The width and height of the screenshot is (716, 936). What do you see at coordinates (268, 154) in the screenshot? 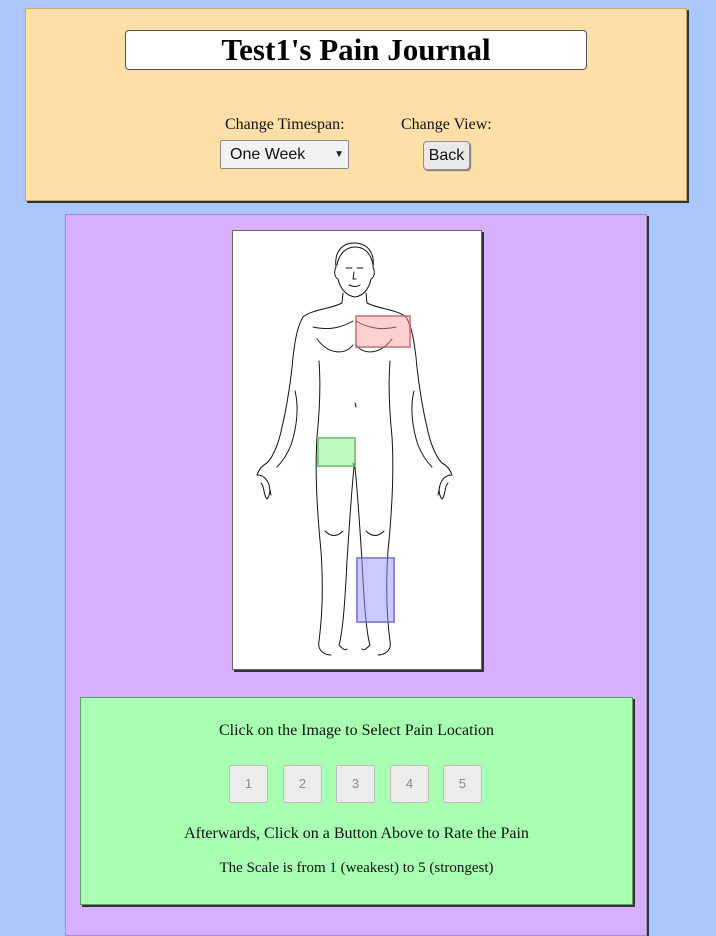
I see `timespan-selected-value: One Week` at bounding box center [268, 154].